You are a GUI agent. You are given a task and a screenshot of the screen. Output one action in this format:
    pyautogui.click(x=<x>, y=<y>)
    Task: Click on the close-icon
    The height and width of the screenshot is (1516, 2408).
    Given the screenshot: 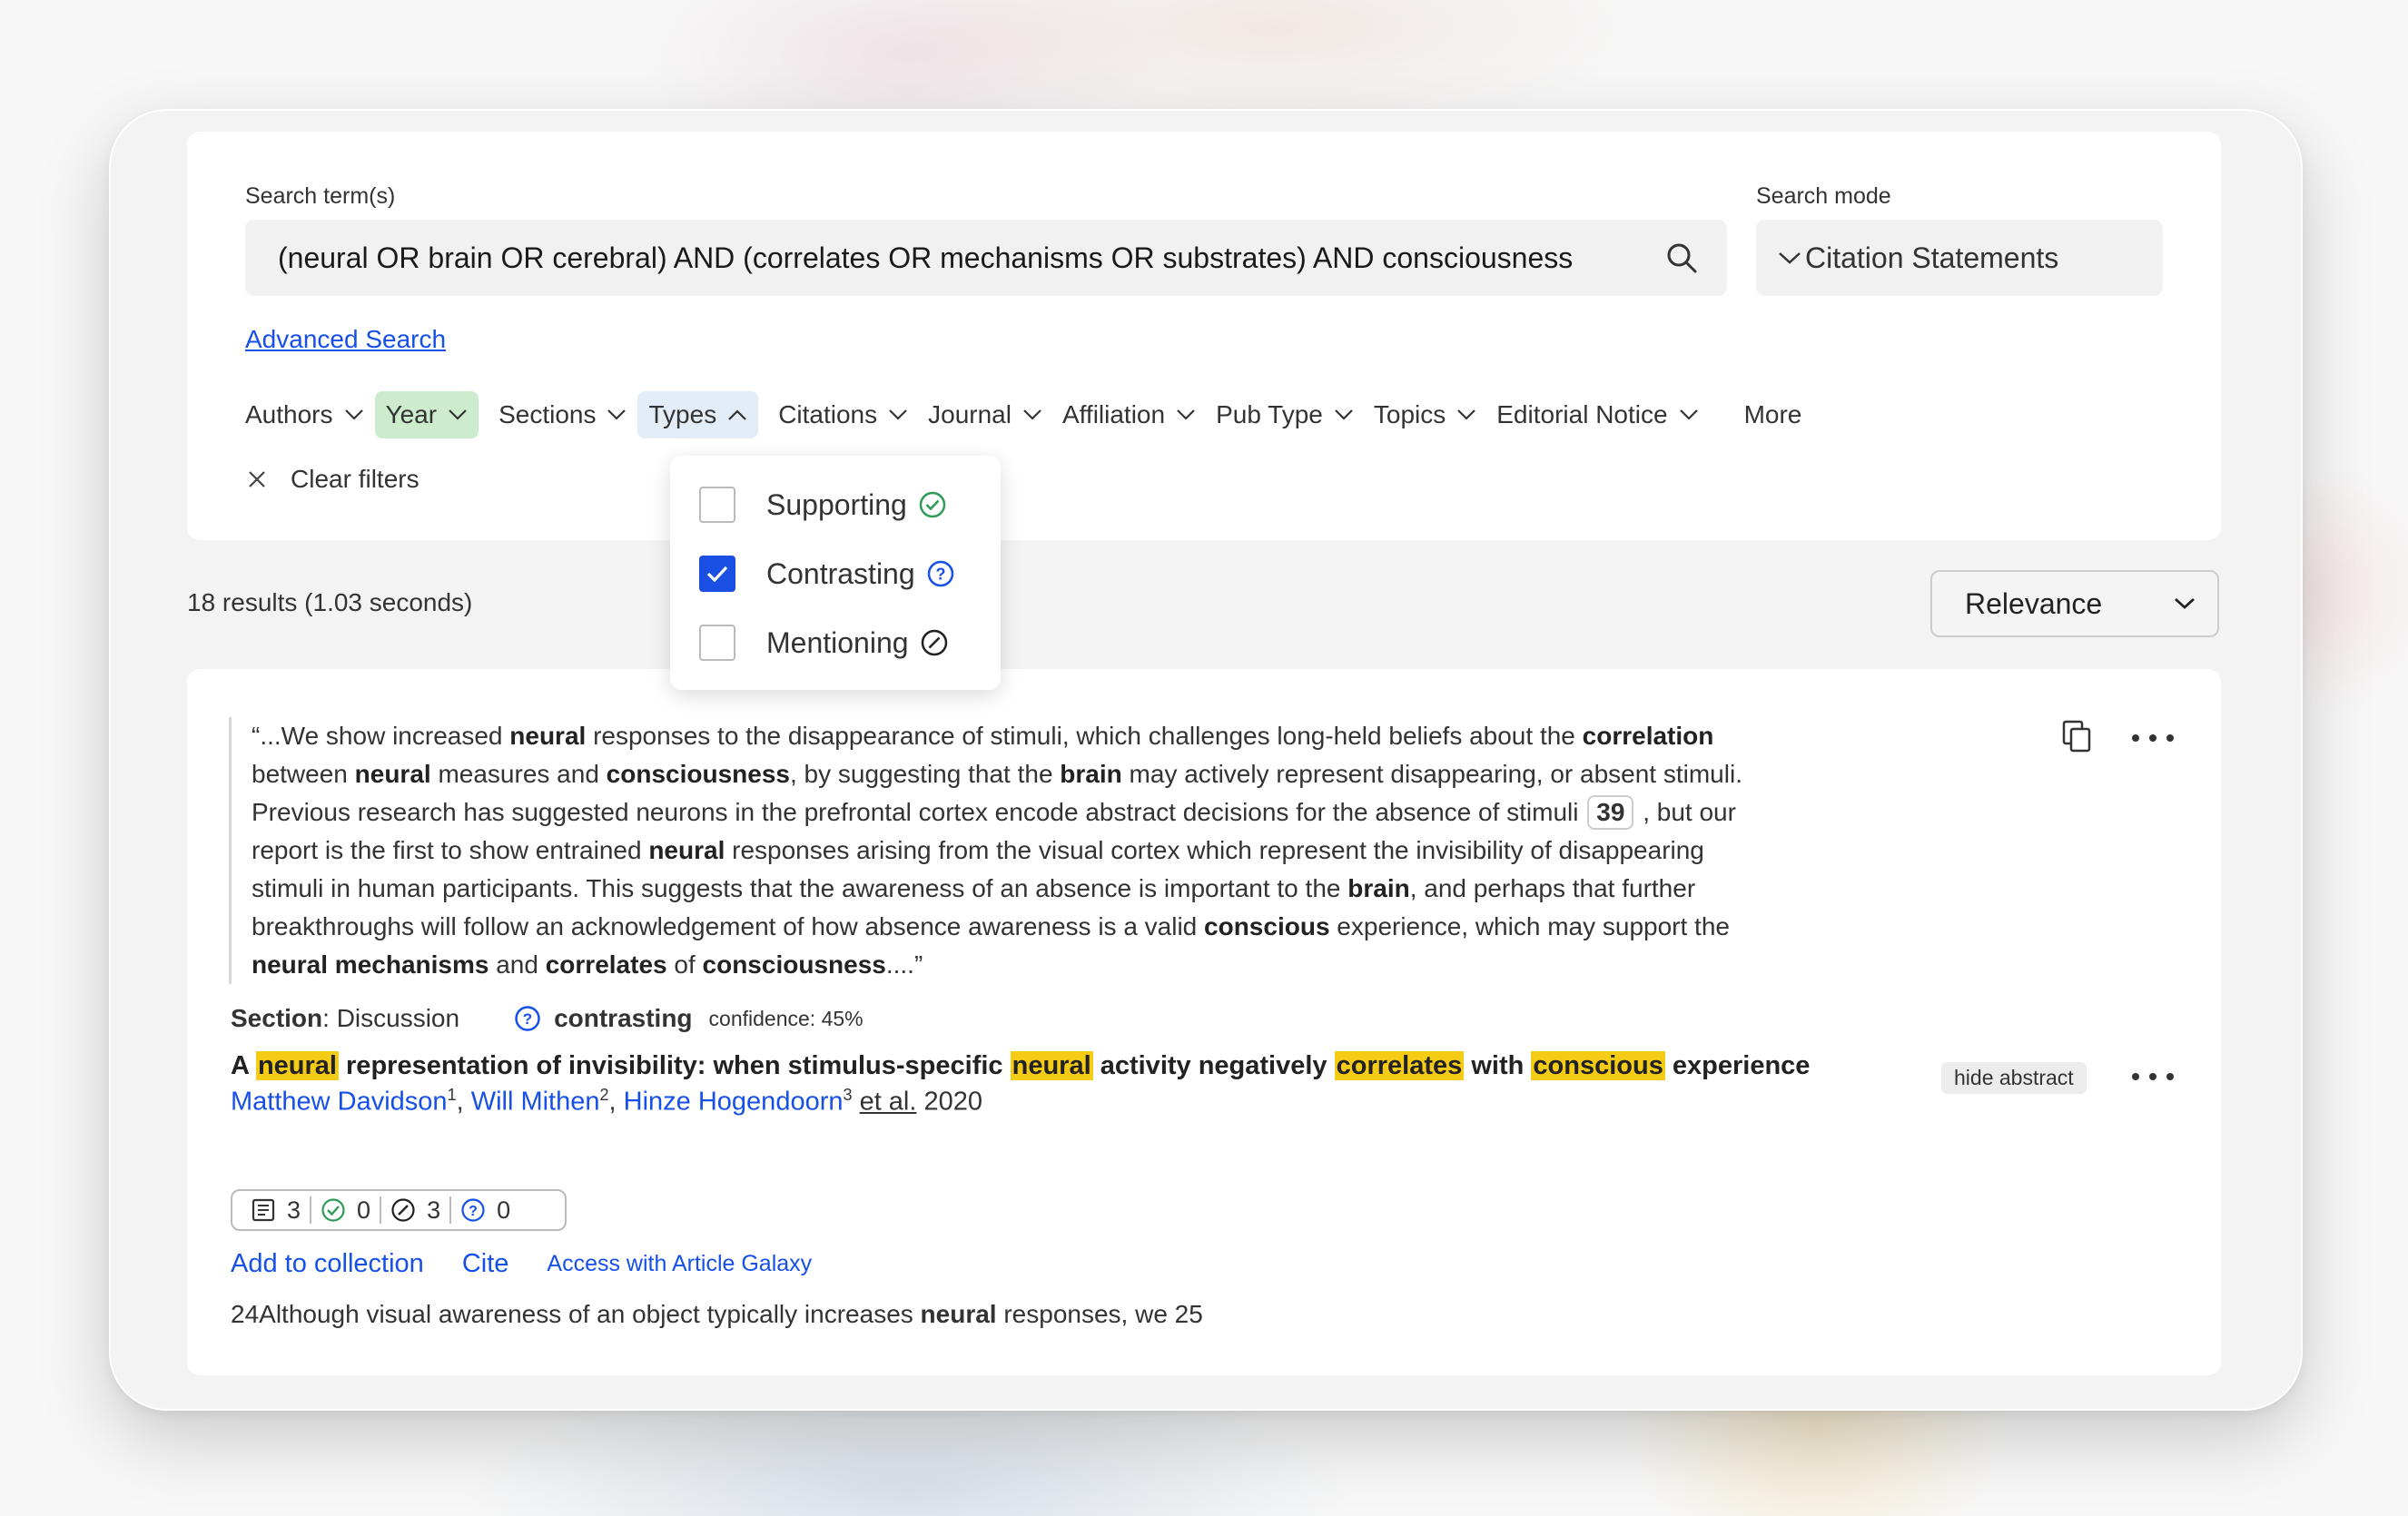 What is the action you would take?
    pyautogui.click(x=257, y=479)
    